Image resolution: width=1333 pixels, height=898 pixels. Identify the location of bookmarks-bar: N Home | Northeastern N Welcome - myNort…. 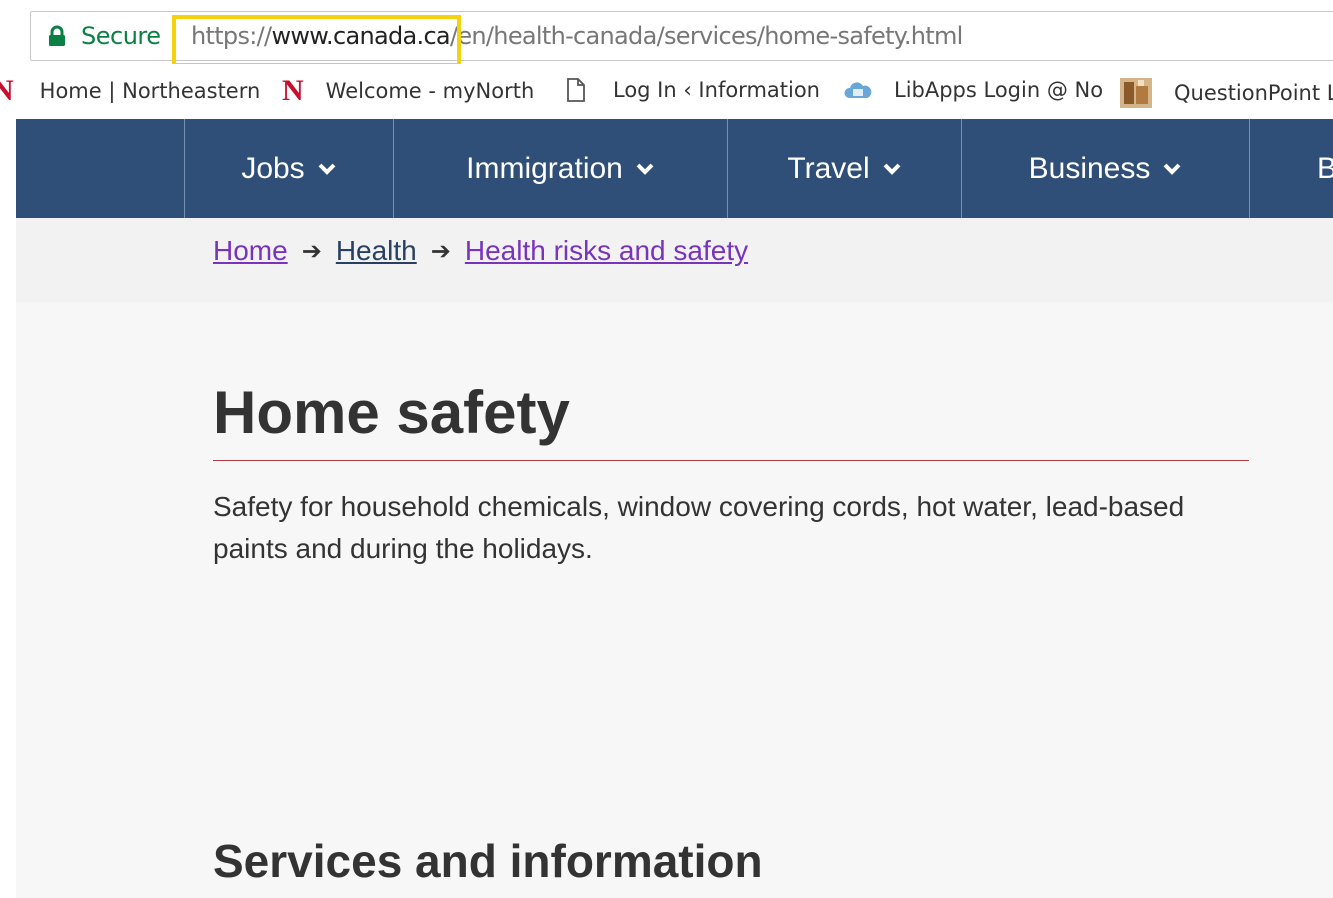
(666, 91).